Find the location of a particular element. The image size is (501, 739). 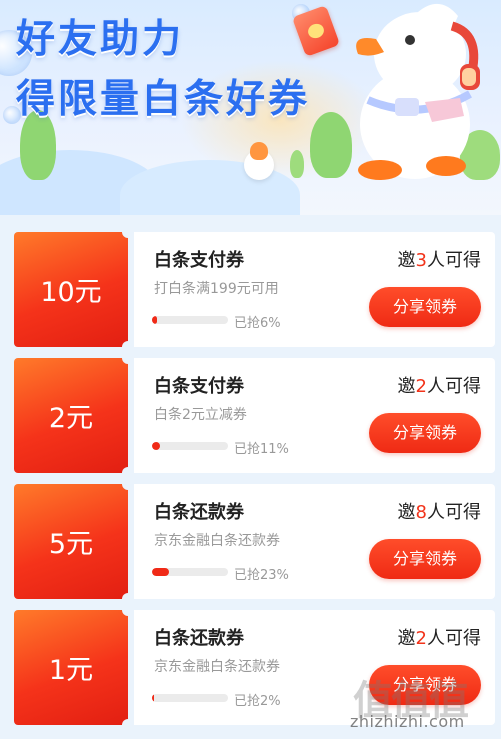

coupon-amount-panel: 10元 is located at coordinates (74, 289).